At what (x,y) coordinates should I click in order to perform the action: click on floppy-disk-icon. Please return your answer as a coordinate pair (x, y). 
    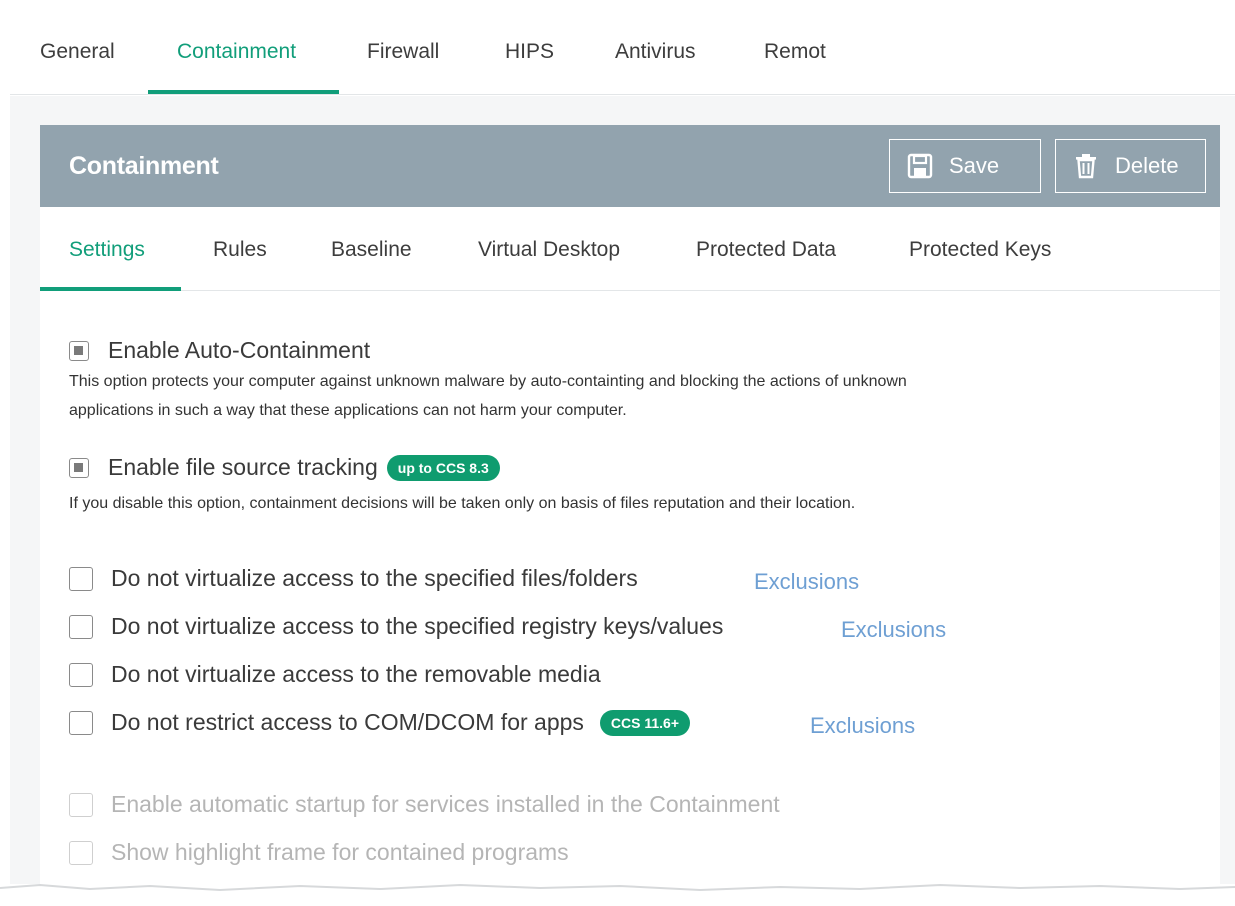
    Looking at the image, I should click on (920, 166).